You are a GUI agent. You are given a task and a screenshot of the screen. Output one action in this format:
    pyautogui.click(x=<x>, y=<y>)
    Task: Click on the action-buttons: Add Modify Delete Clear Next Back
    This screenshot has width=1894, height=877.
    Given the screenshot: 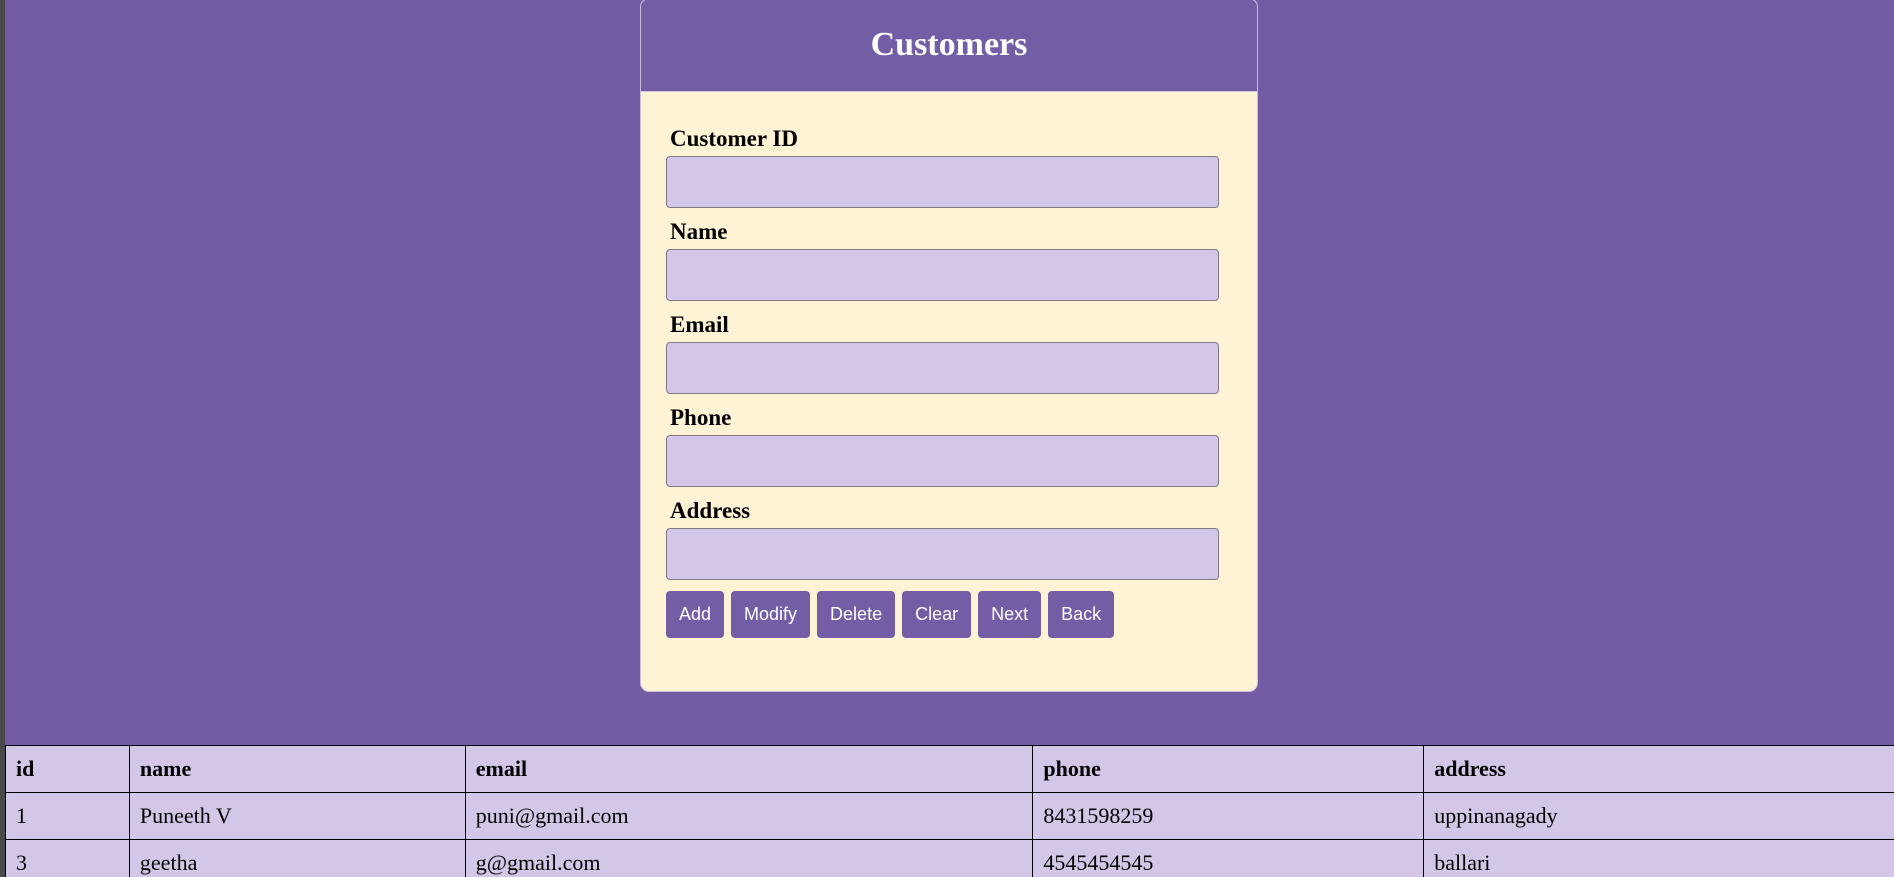 What is the action you would take?
    pyautogui.click(x=942, y=614)
    